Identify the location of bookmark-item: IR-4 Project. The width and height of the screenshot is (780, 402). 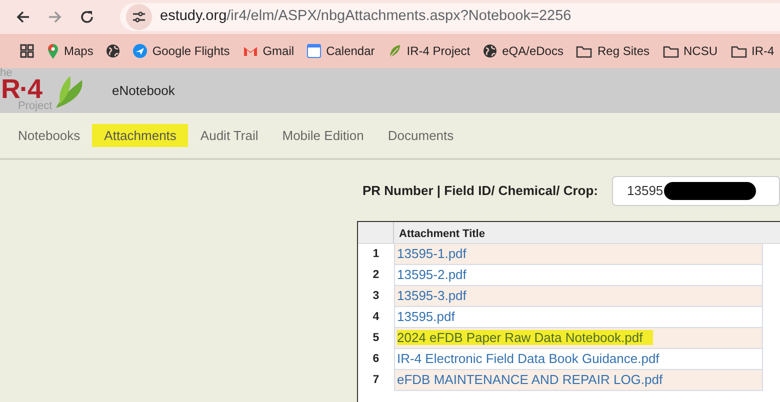
(429, 51).